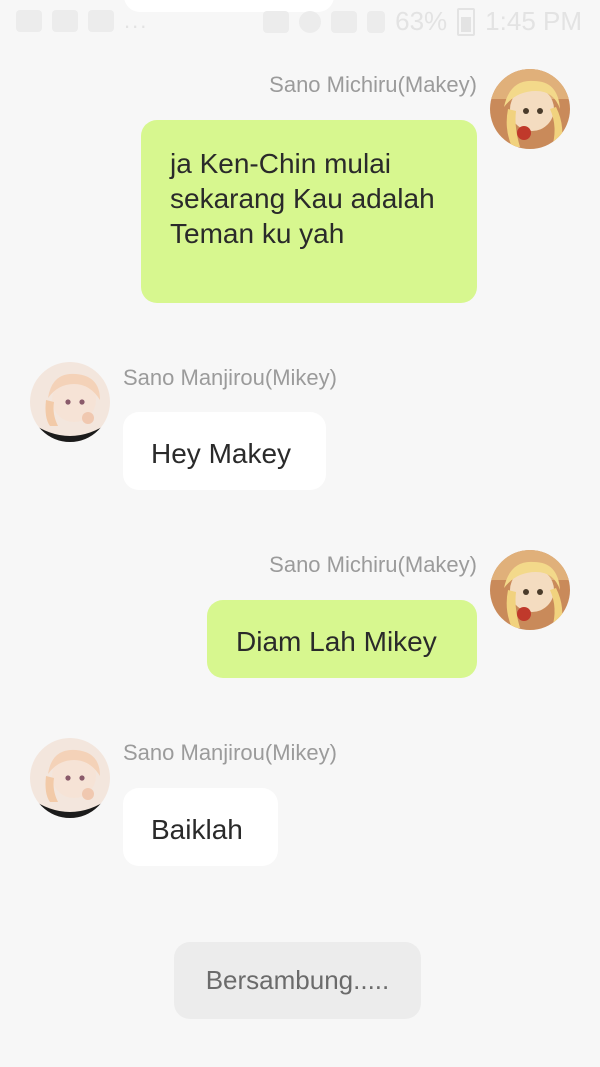 The image size is (600, 1067). I want to click on clock: 1:45 PM, so click(533, 21).